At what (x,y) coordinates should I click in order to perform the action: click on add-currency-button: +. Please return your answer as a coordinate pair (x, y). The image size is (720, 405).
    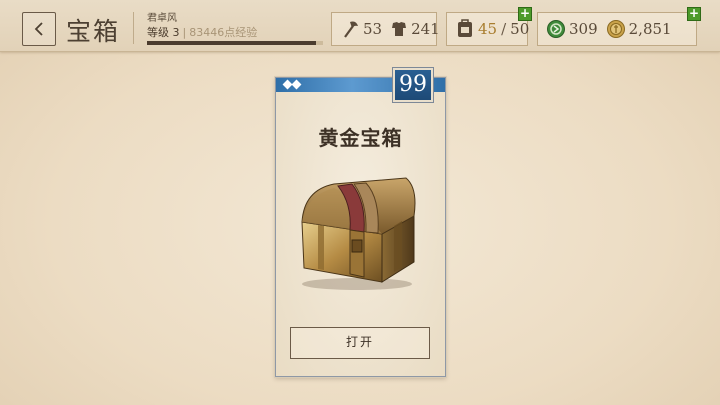
    Looking at the image, I should click on (694, 14).